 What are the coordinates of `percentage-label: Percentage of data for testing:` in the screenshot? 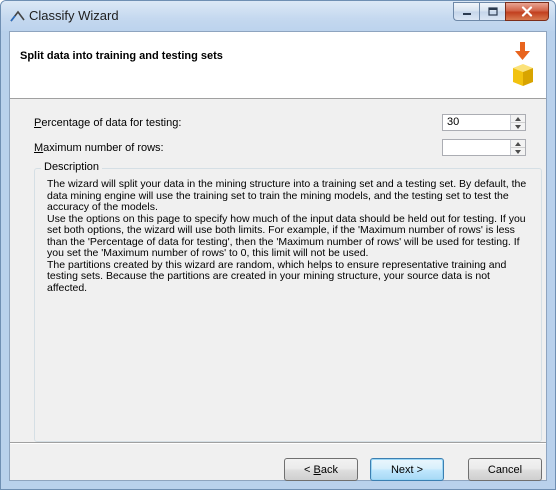 It's located at (107, 123).